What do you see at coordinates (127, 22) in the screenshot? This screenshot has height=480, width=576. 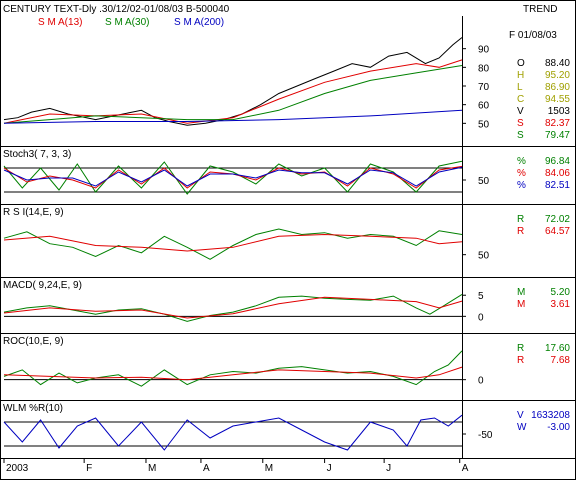 I see `sma30-label: S M A(30)` at bounding box center [127, 22].